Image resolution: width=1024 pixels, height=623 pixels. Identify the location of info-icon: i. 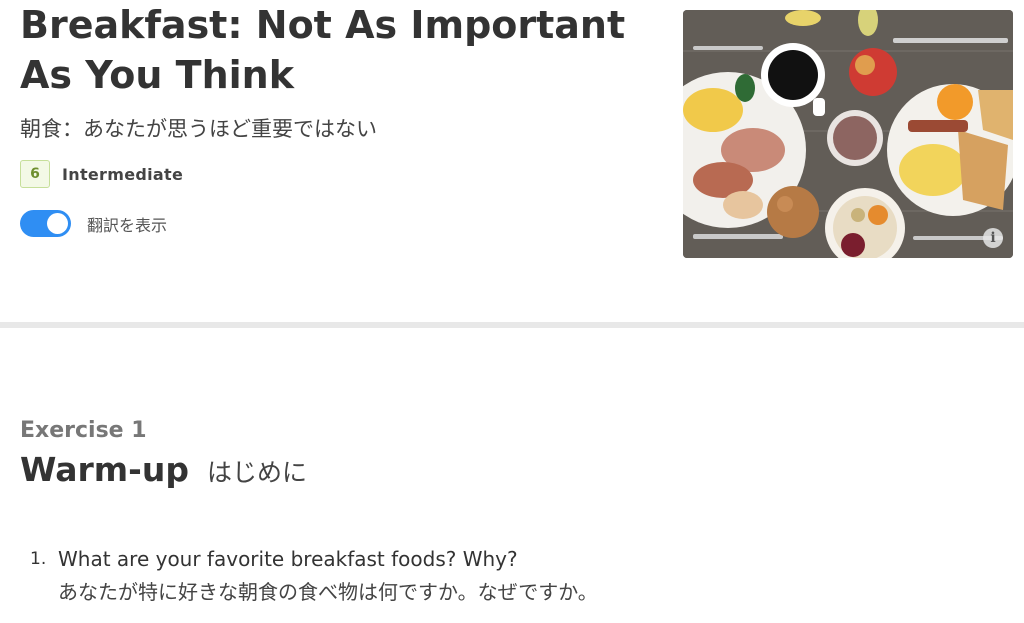
(993, 238).